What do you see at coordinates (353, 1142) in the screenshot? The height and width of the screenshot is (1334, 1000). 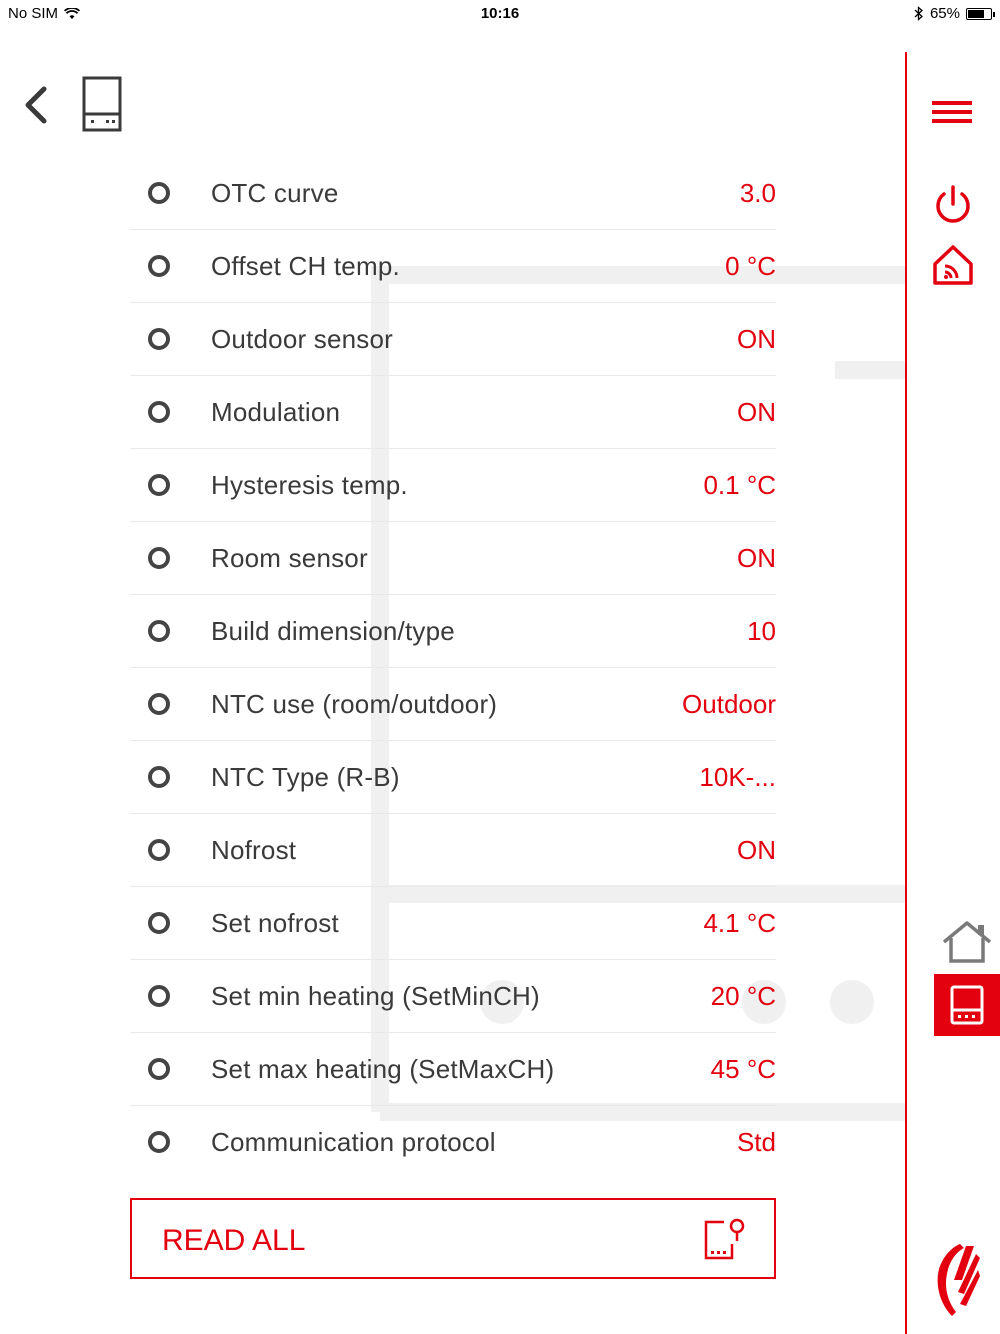 I see `param-label: Communication protocol` at bounding box center [353, 1142].